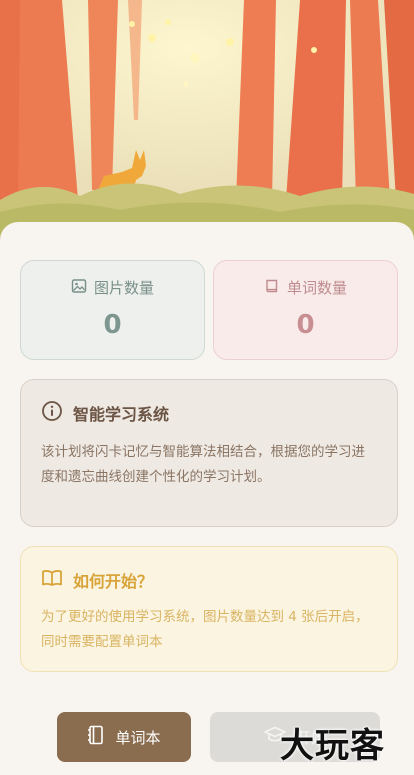 The image size is (414, 775). I want to click on word-count-card: 单词数量 0, so click(305, 310).